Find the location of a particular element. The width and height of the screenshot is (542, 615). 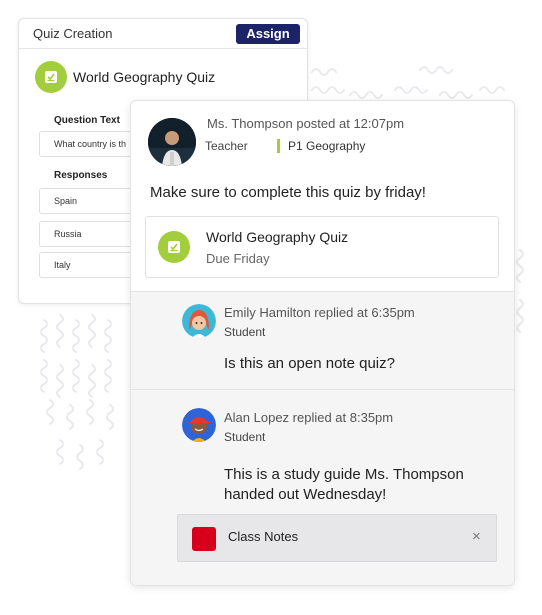

post-author-role: Teacher is located at coordinates (226, 146).